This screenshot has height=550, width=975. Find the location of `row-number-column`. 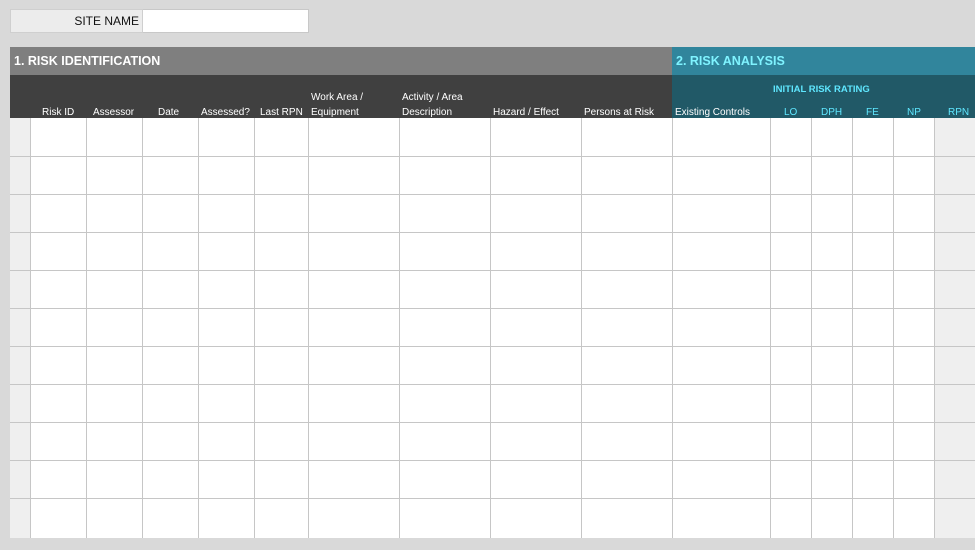

row-number-column is located at coordinates (20, 328).